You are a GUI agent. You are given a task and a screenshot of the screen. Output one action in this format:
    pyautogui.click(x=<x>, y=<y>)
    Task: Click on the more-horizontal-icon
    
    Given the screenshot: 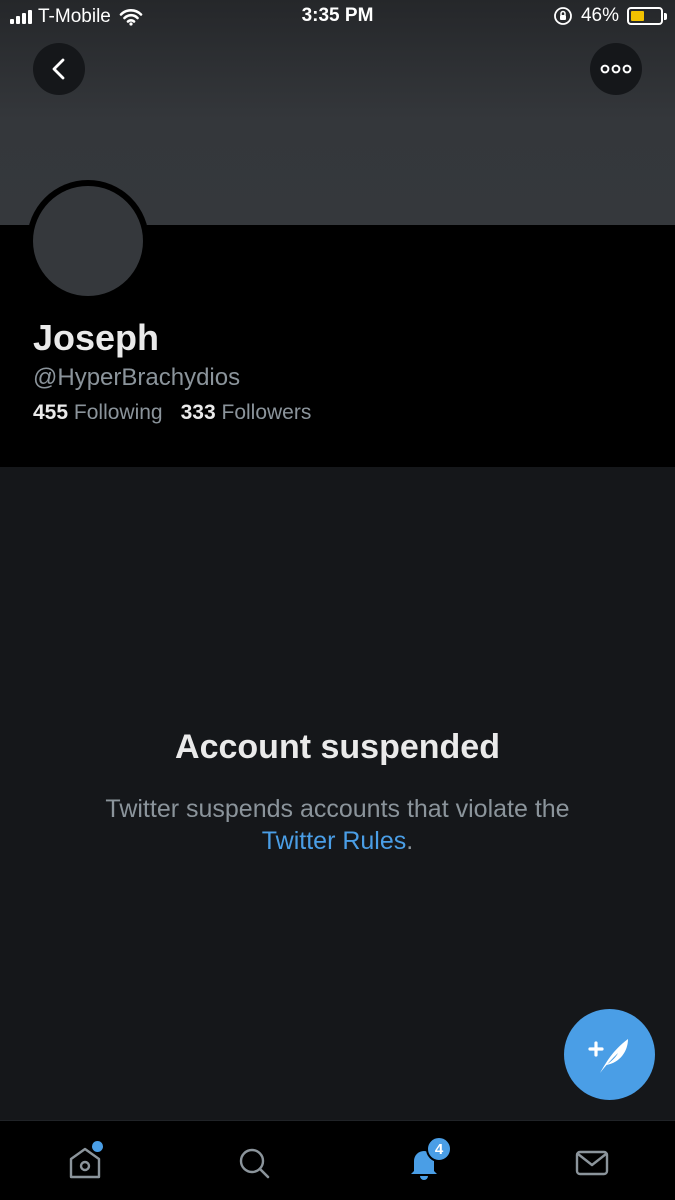 What is the action you would take?
    pyautogui.click(x=616, y=69)
    